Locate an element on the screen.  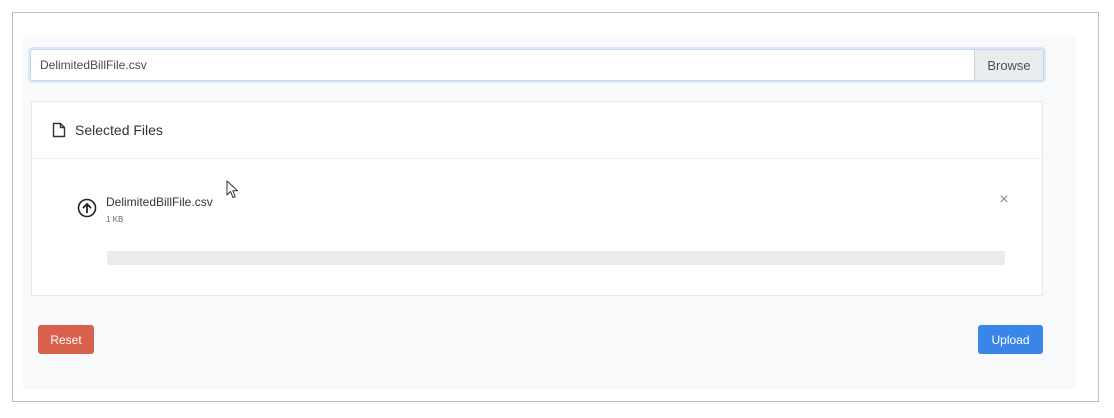
upload-button: Upload is located at coordinates (1010, 339).